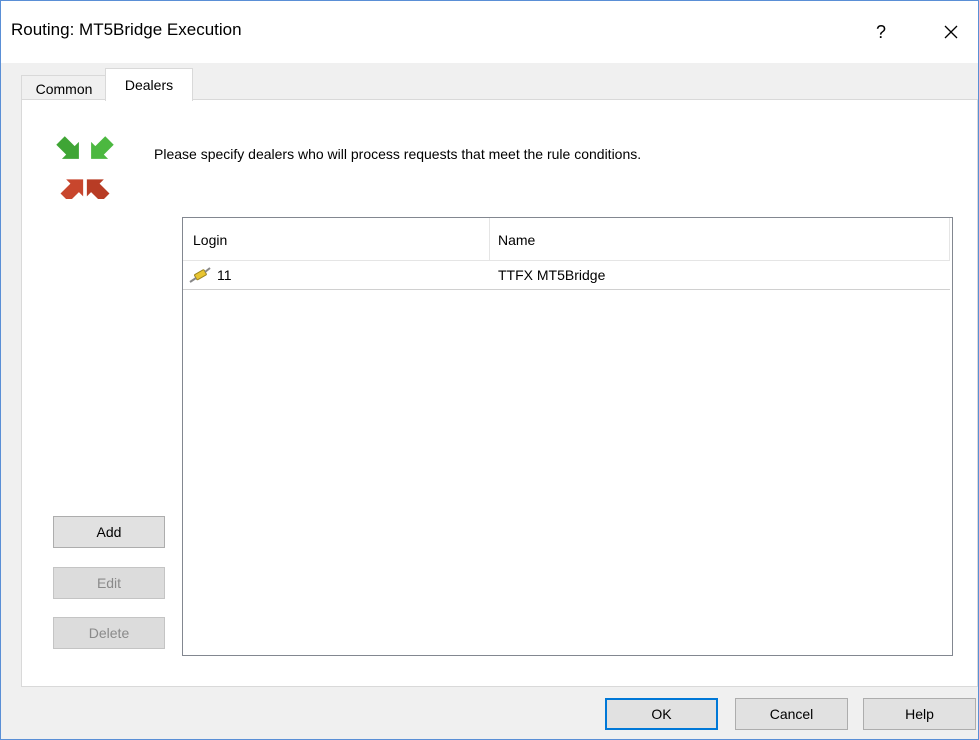  I want to click on help-question-button: ?, so click(881, 32).